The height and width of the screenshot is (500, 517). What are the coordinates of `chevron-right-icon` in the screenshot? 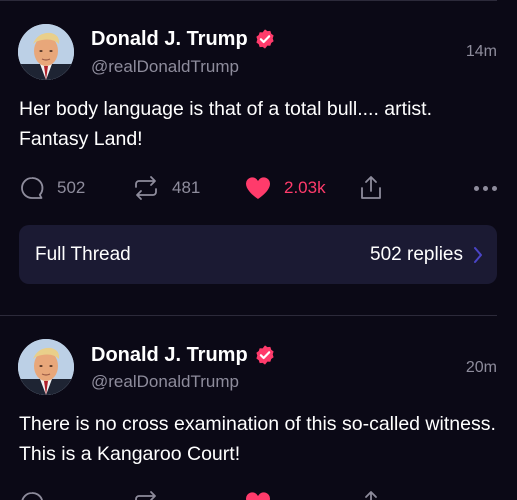 It's located at (478, 254).